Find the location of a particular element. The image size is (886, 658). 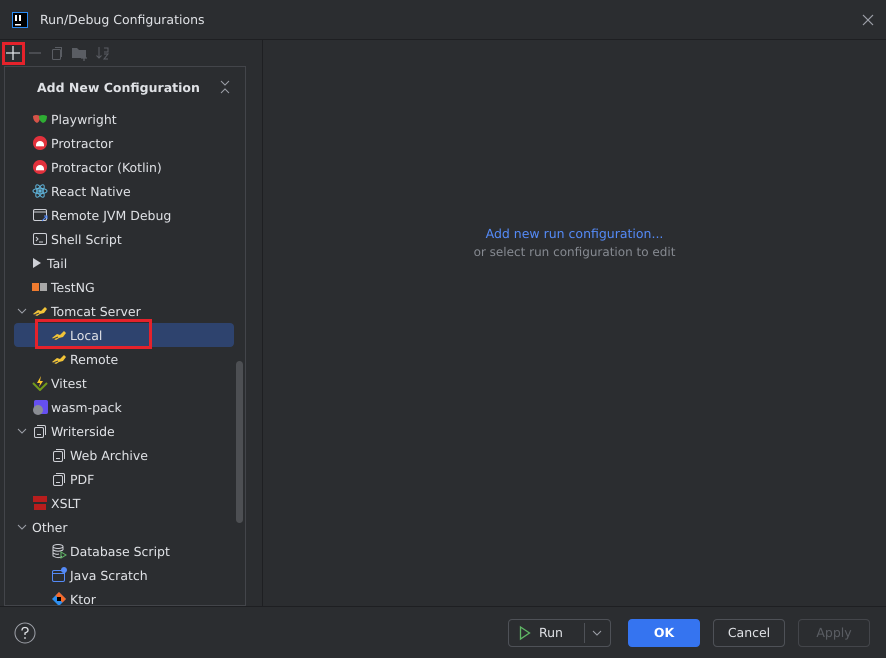

tree-item: XSLT is located at coordinates (124, 503).